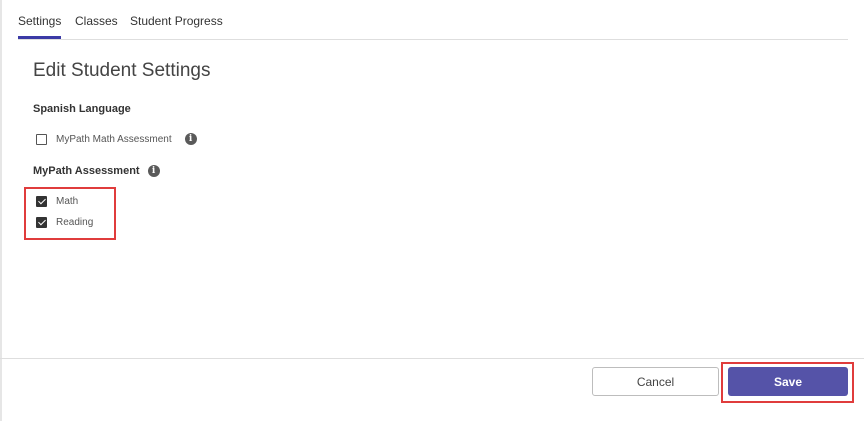 This screenshot has height=421, width=864. I want to click on checkbox-mypath-math-assessment, so click(41, 139).